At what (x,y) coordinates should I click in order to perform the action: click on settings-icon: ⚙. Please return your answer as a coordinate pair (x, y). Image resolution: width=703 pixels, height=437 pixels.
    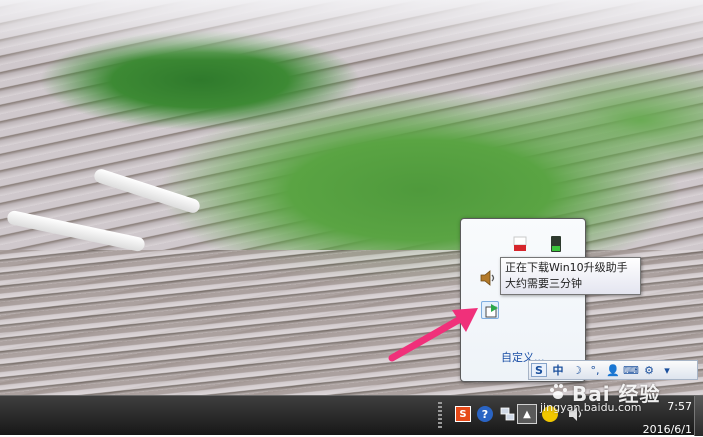
    Looking at the image, I should click on (649, 370).